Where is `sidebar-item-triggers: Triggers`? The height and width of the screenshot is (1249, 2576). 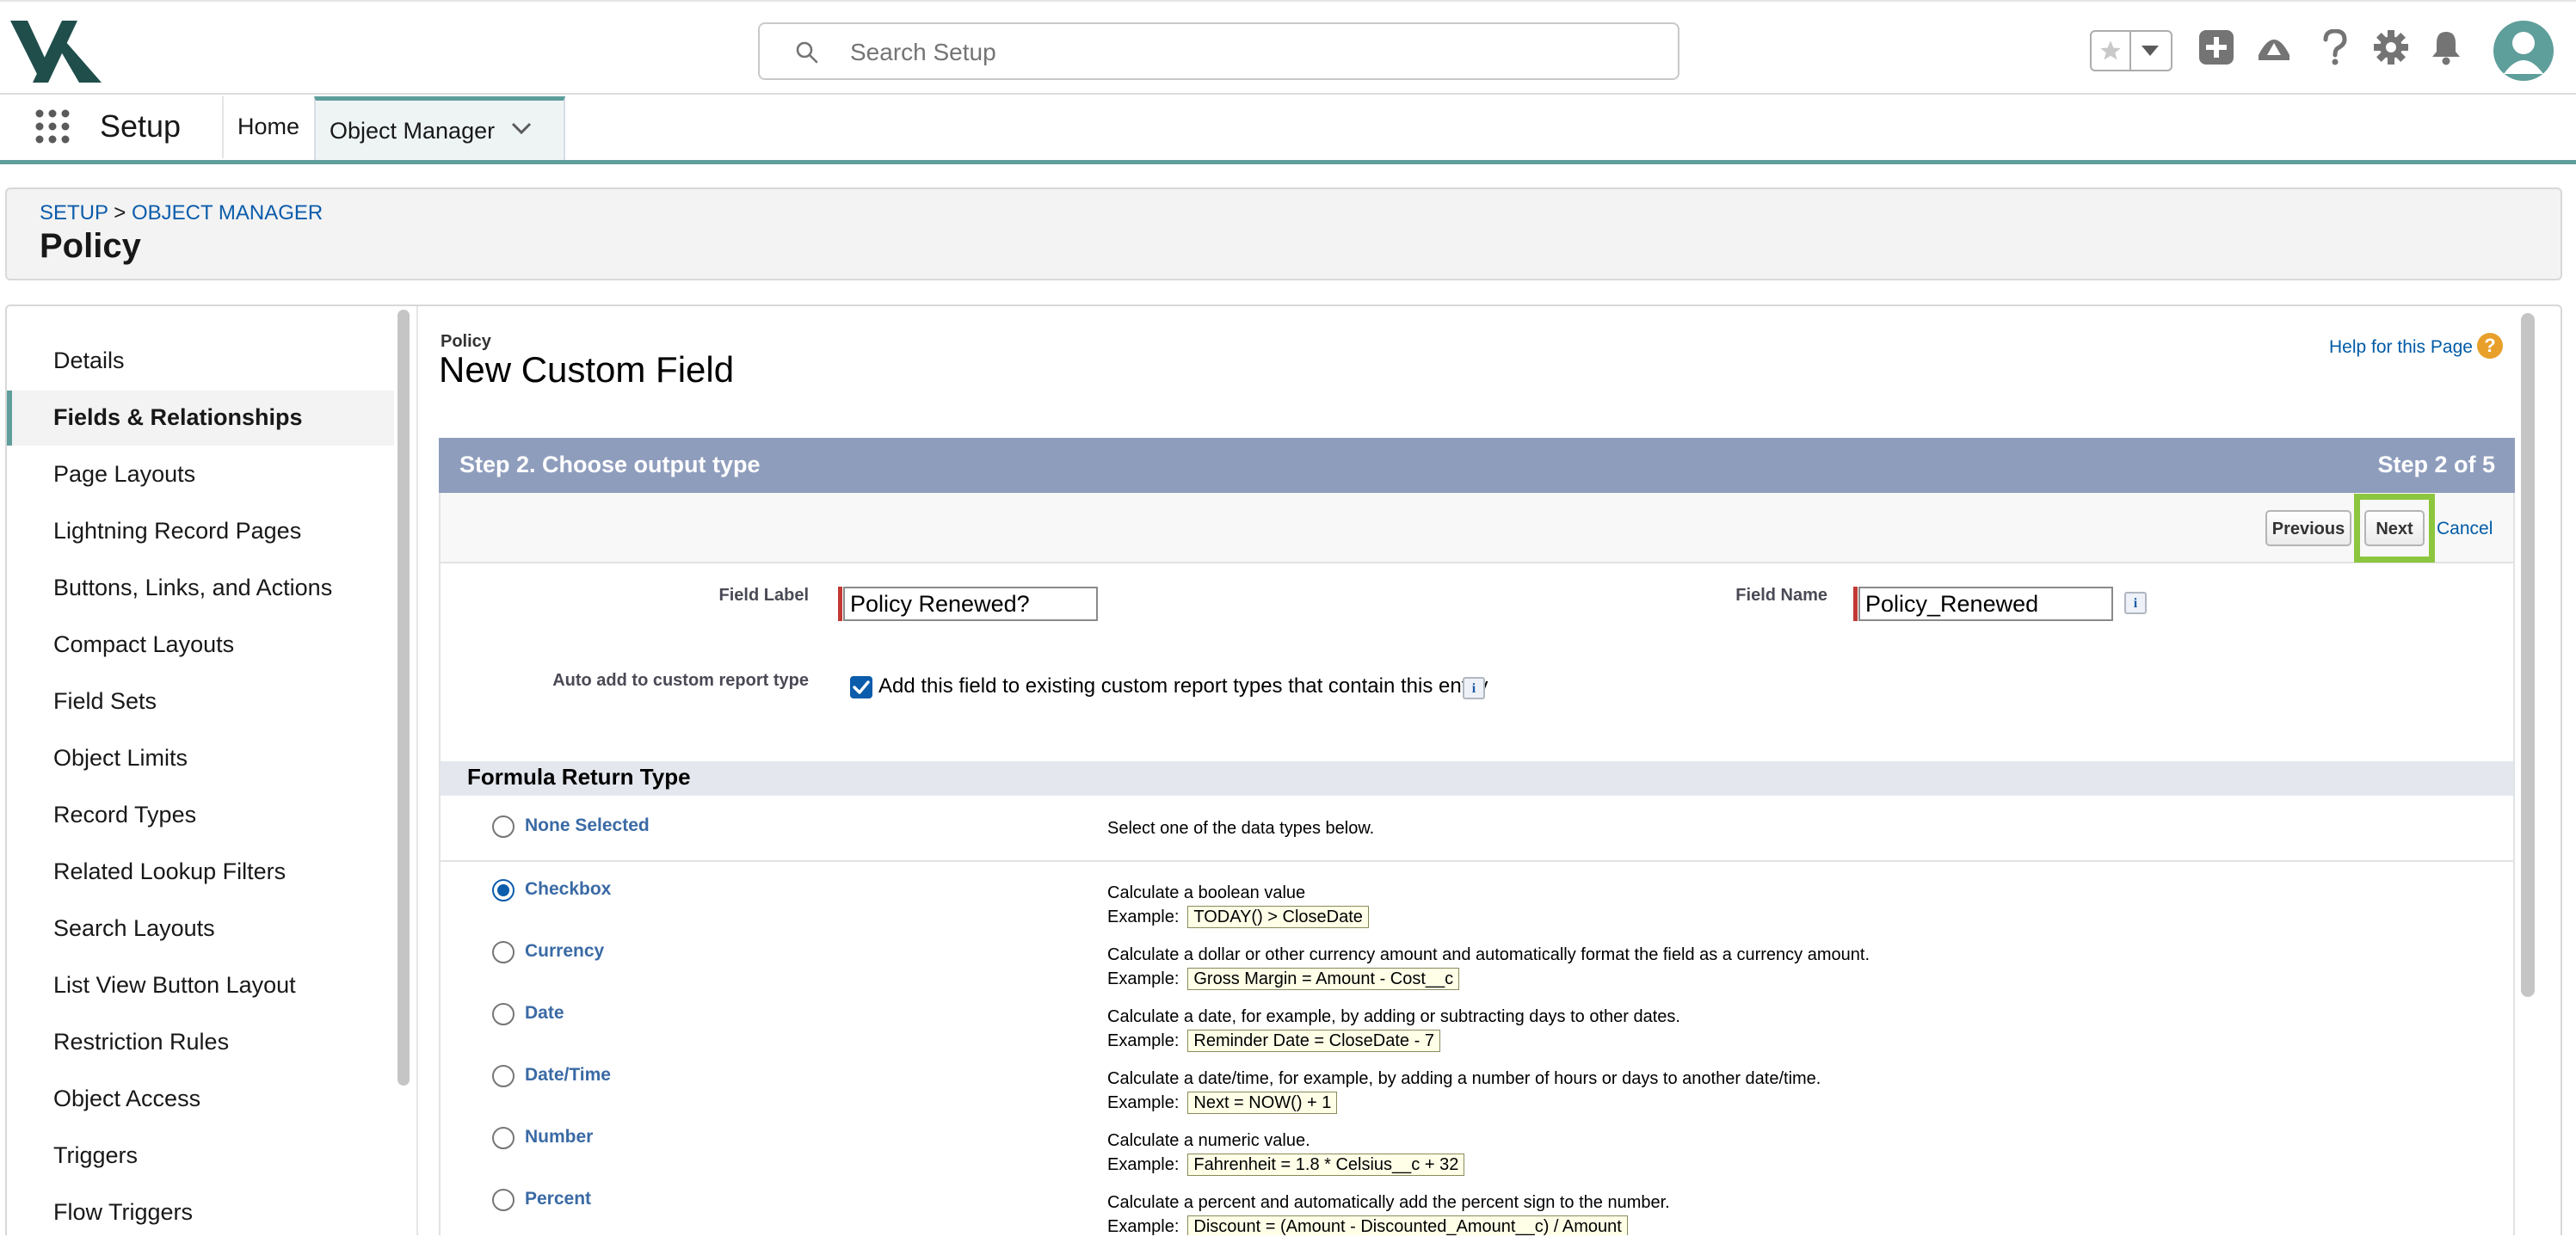 sidebar-item-triggers: Triggers is located at coordinates (96, 1155).